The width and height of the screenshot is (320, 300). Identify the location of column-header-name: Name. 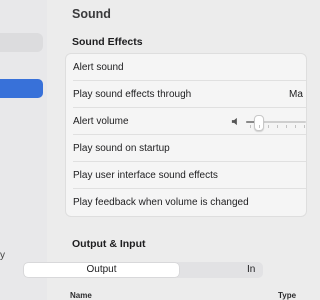
(81, 295).